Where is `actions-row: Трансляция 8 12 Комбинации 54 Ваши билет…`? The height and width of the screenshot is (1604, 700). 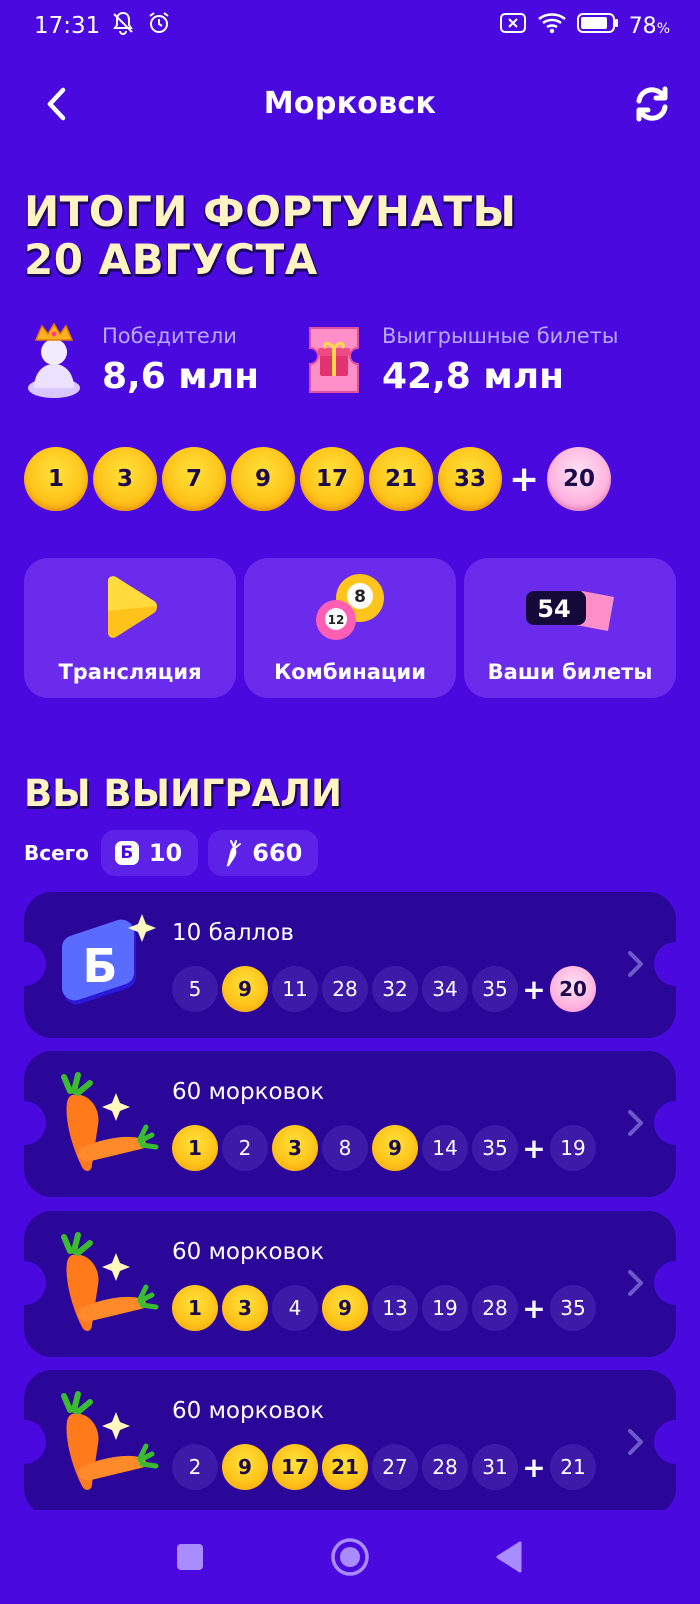 actions-row: Трансляция 8 12 Комбинации 54 Ваши билет… is located at coordinates (350, 628).